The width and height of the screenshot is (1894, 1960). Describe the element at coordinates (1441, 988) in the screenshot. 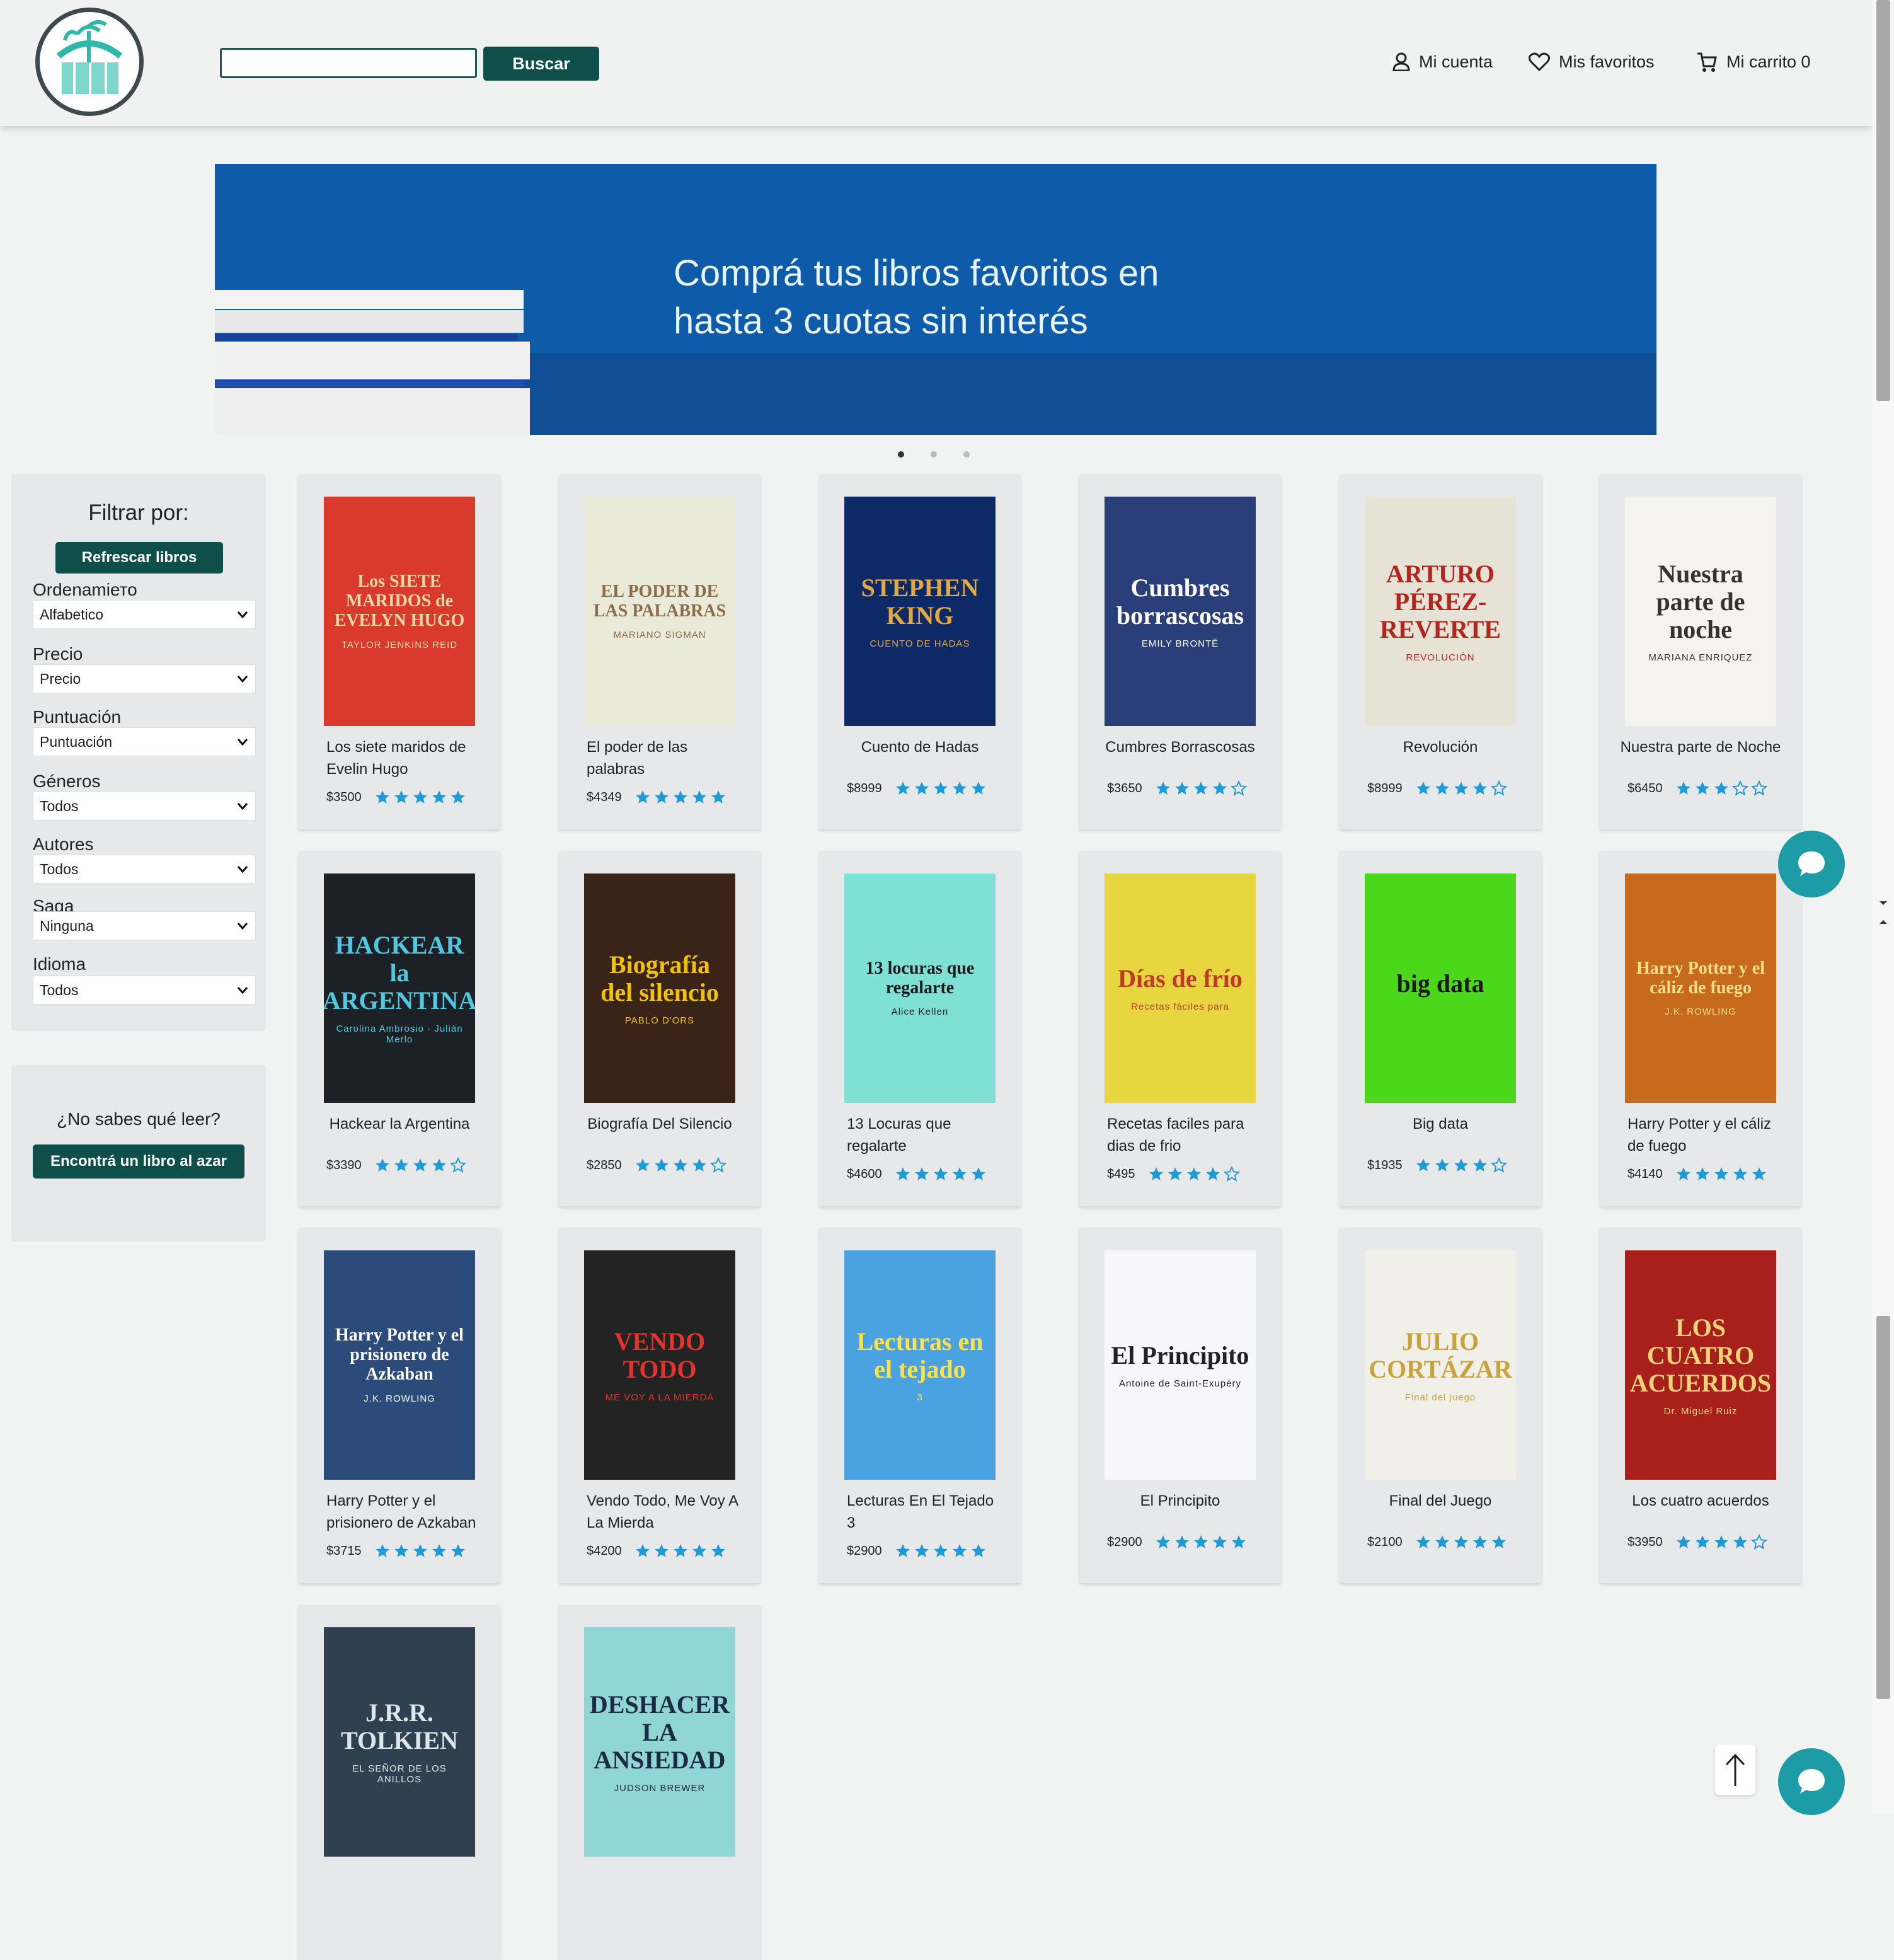

I see `book-cover: big data` at that location.